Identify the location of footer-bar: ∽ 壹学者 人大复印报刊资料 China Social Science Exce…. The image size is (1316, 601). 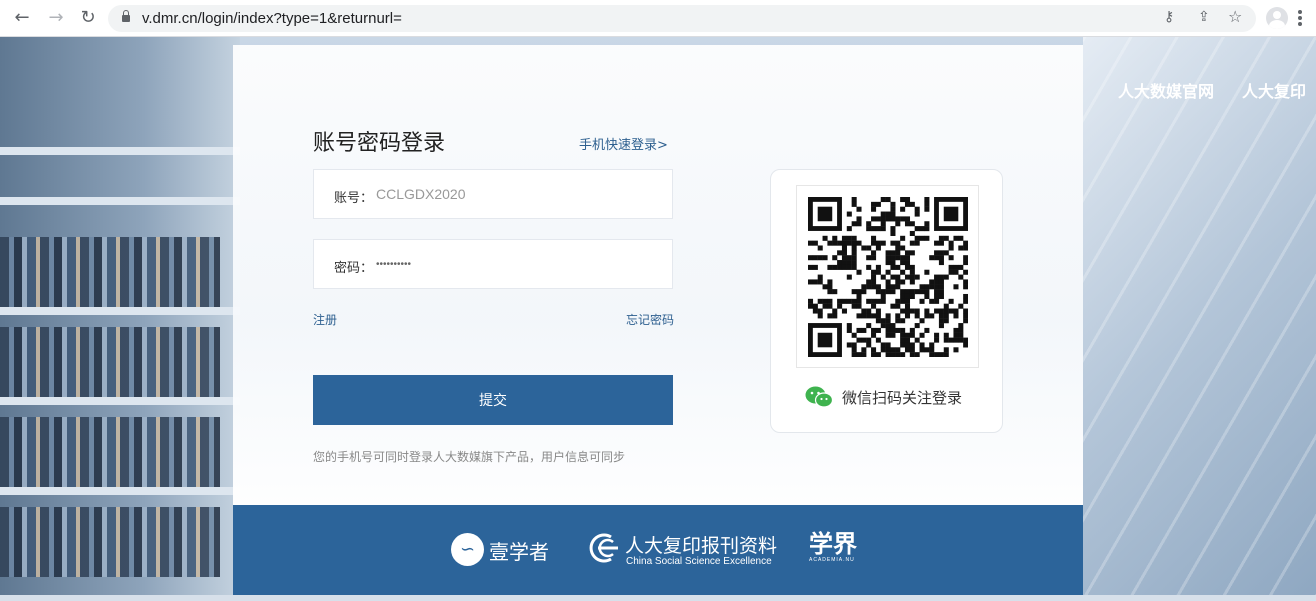
(658, 550).